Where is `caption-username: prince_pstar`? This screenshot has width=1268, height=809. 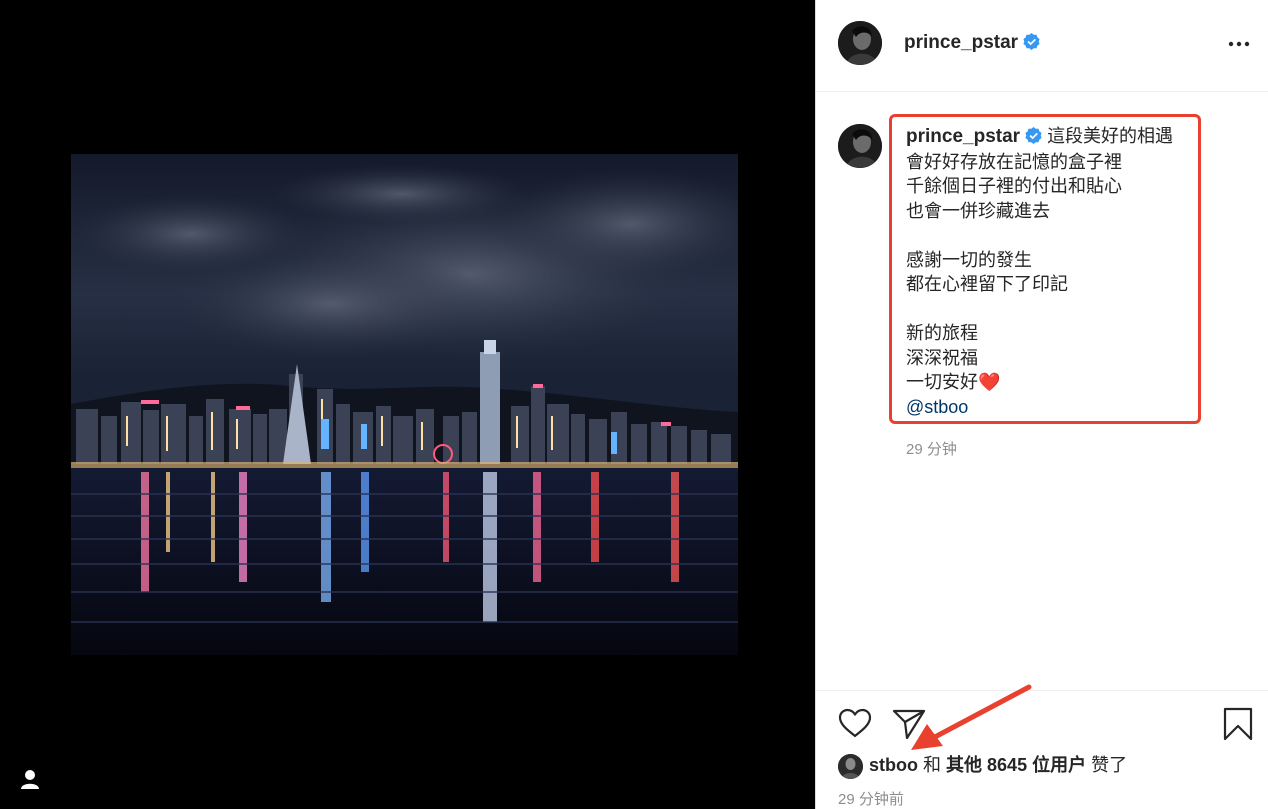
caption-username: prince_pstar is located at coordinates (963, 136).